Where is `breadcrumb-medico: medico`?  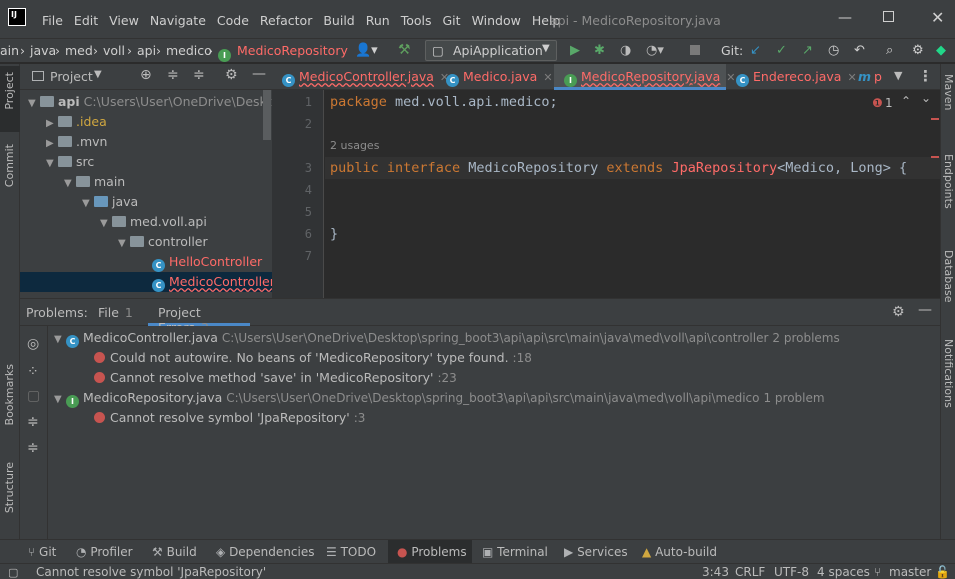 breadcrumb-medico: medico is located at coordinates (189, 50).